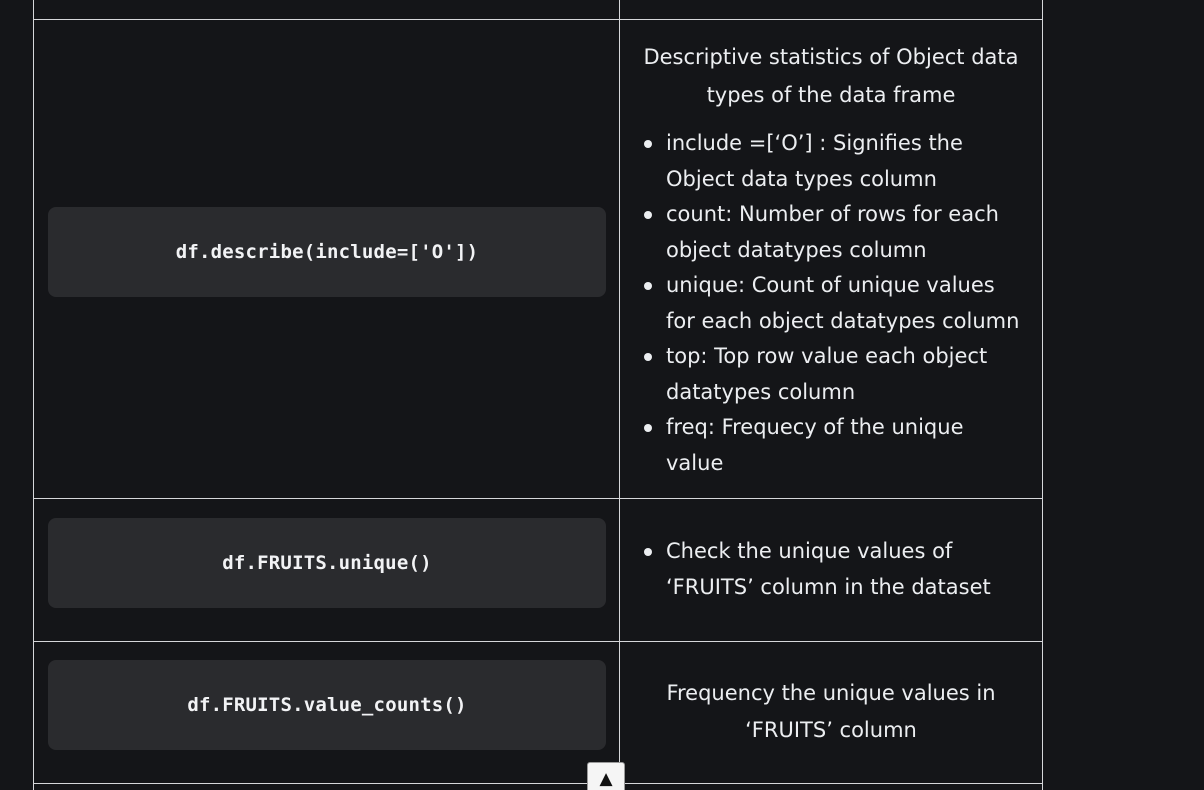  I want to click on code-snippet-unique: df.FRUITS.unique(), so click(327, 563).